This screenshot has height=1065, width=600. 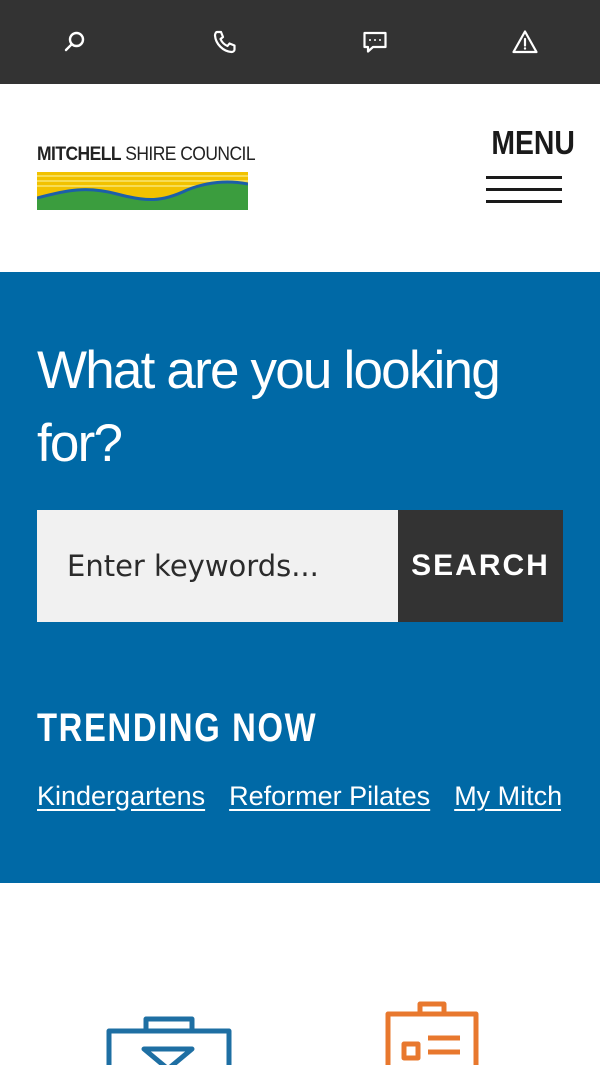 I want to click on chat-icon, so click(x=375, y=42).